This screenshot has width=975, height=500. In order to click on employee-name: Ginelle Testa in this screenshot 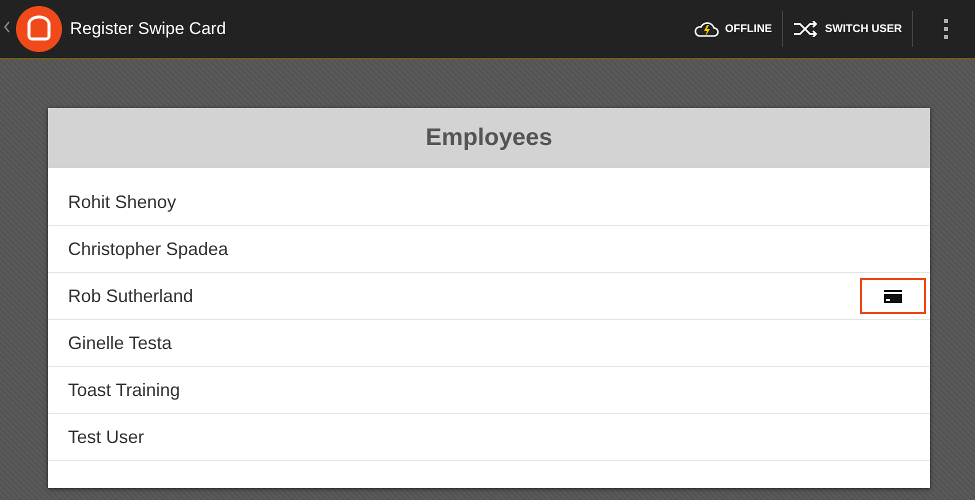, I will do `click(497, 343)`.